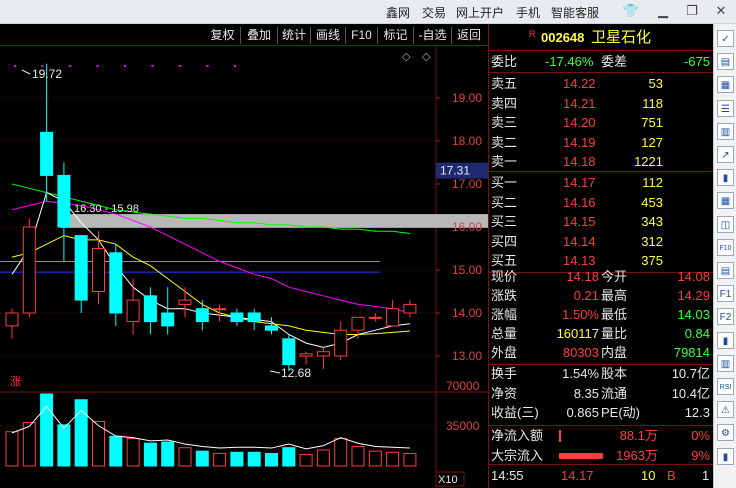 The height and width of the screenshot is (488, 736). What do you see at coordinates (467, 313) in the screenshot?
I see `price-tick-label: 14.00` at bounding box center [467, 313].